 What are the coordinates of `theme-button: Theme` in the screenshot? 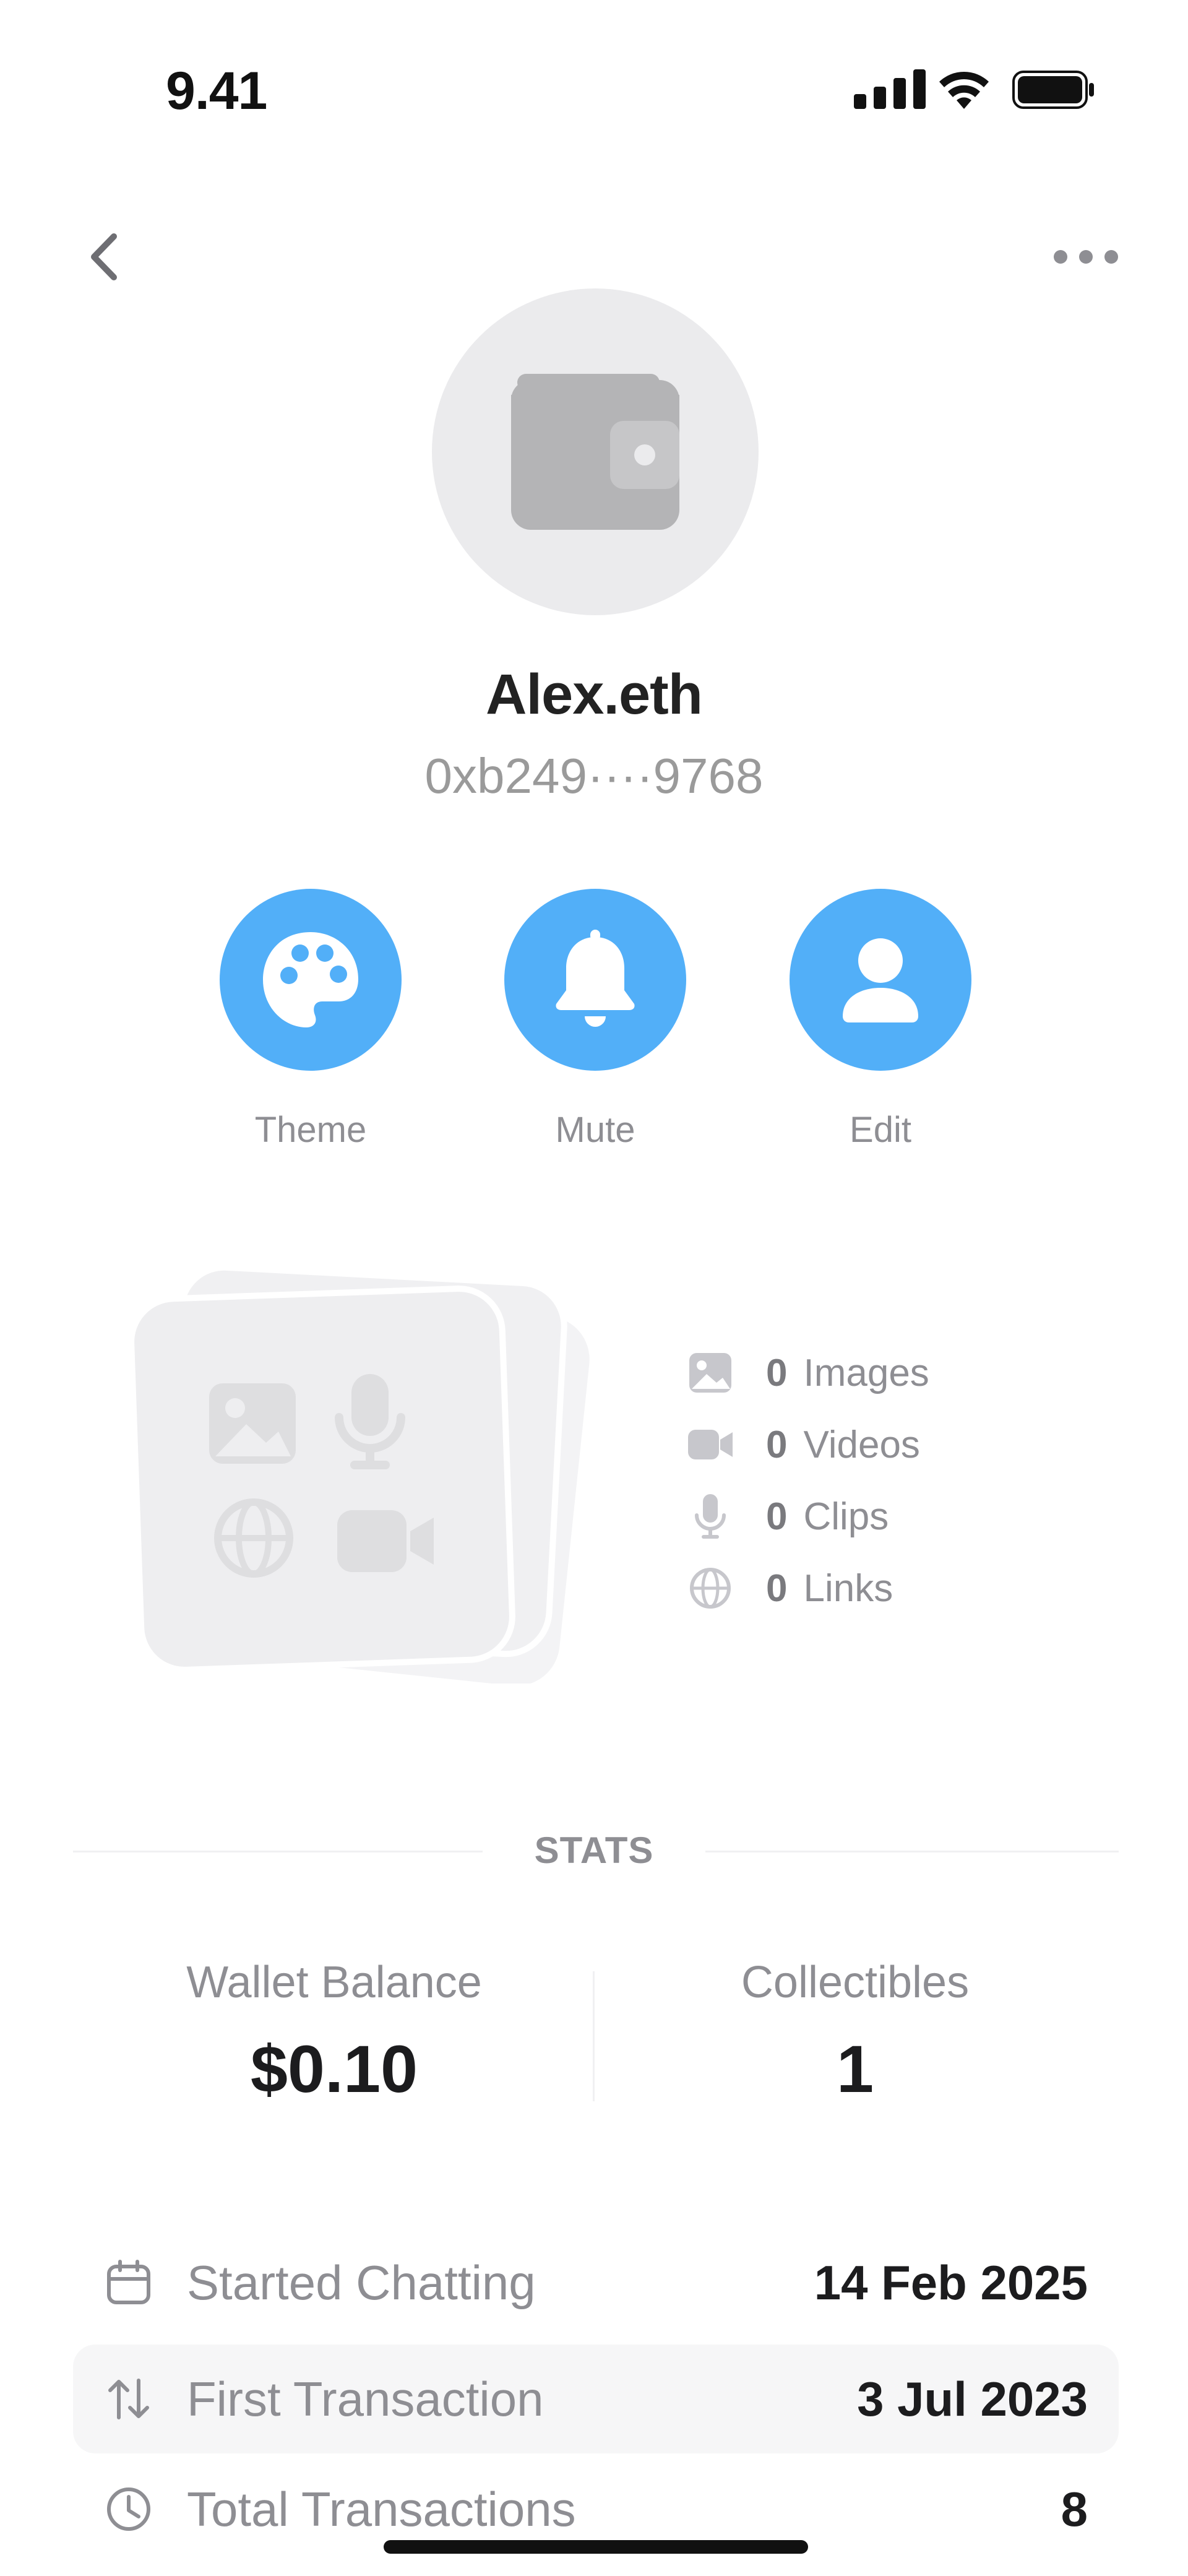 It's located at (310, 1020).